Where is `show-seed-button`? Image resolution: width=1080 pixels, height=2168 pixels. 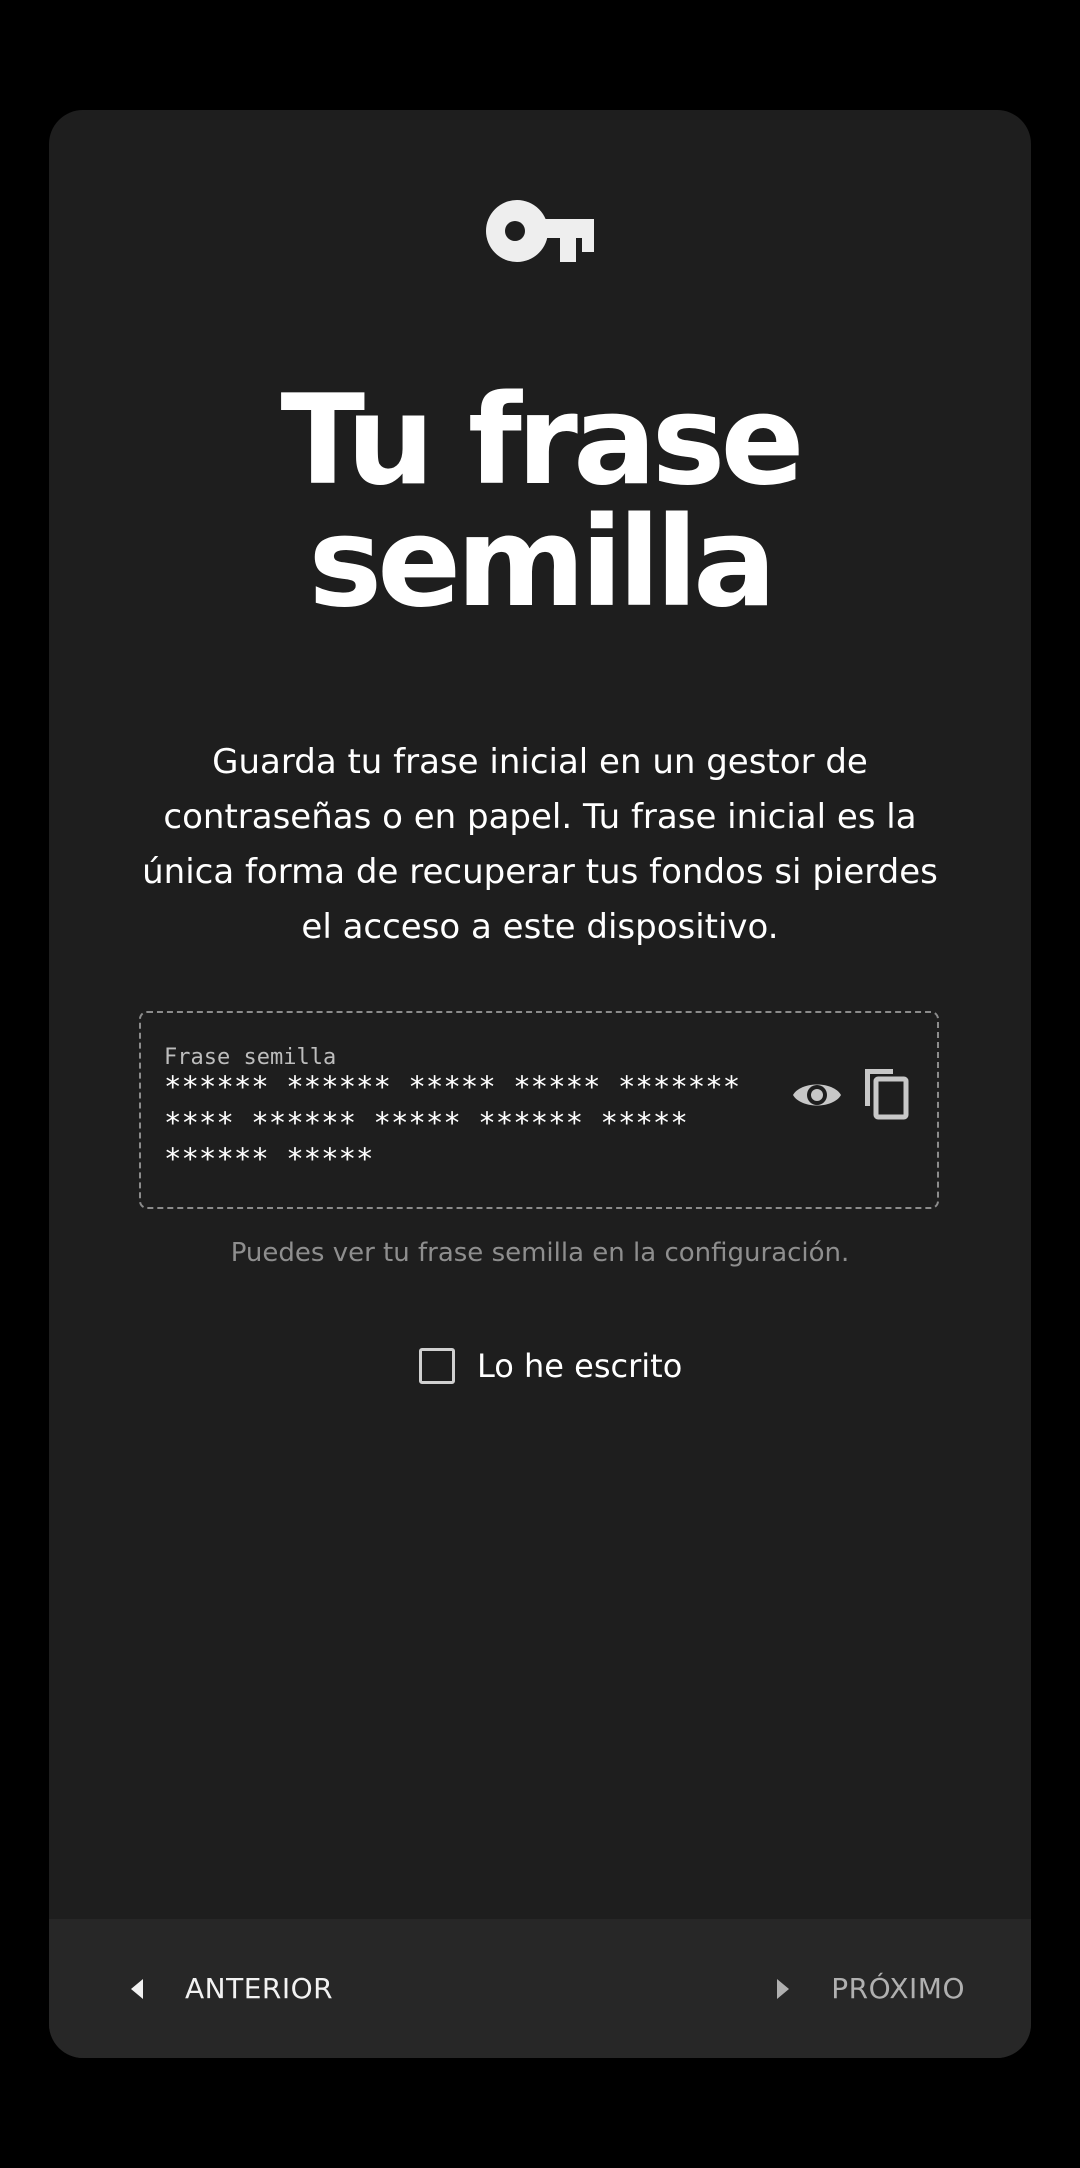
show-seed-button is located at coordinates (817, 1095).